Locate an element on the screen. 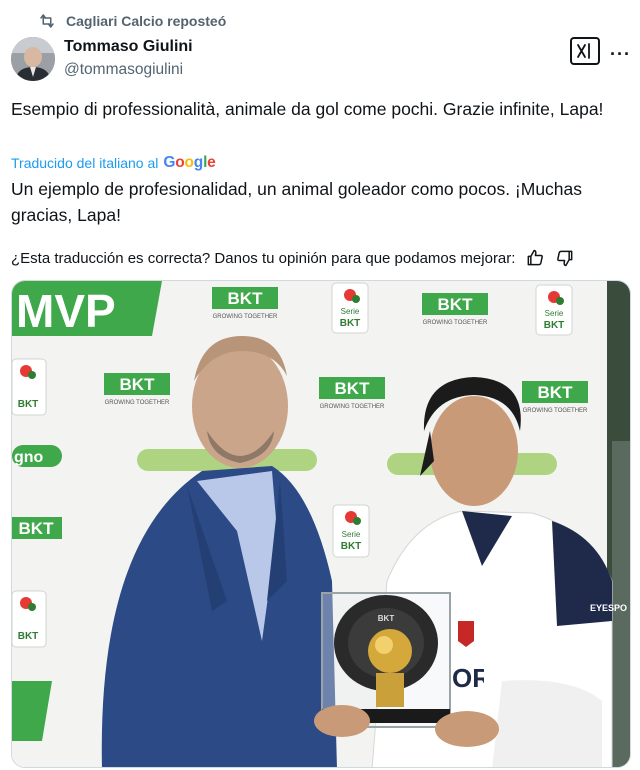  author-name: Tommaso Giulini is located at coordinates (128, 47).